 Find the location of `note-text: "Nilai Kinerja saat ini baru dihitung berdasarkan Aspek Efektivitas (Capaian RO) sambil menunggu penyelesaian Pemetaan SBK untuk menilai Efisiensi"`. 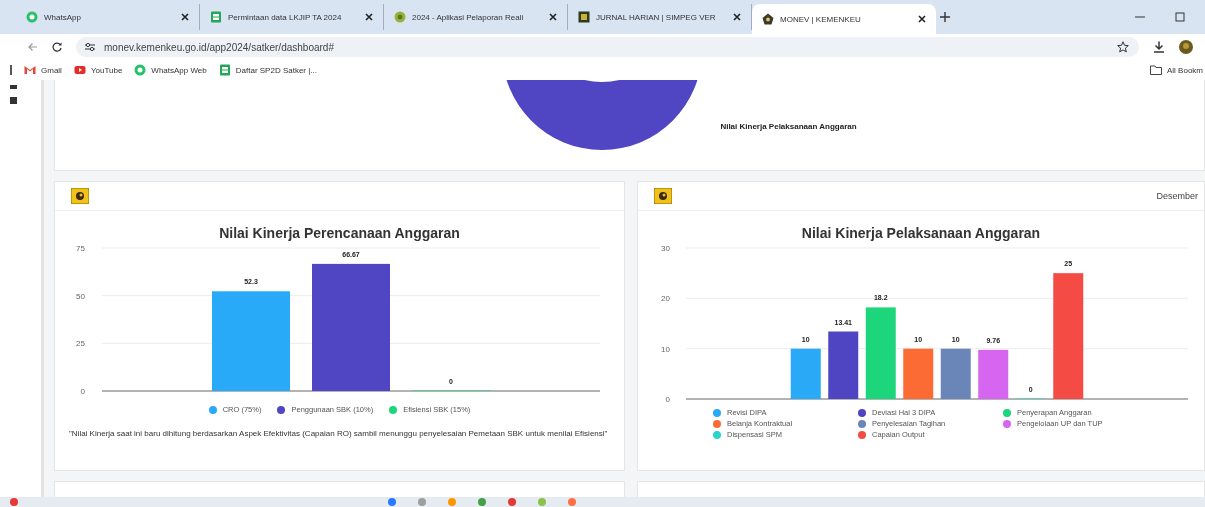

note-text: "Nilai Kinerja saat ini baru dihitung berdasarkan Aspek Efektivitas (Capaian RO) sambil menunggu penyelesaian Pemetaan SBK untuk menilai Efisiensi" is located at coordinates (338, 434).